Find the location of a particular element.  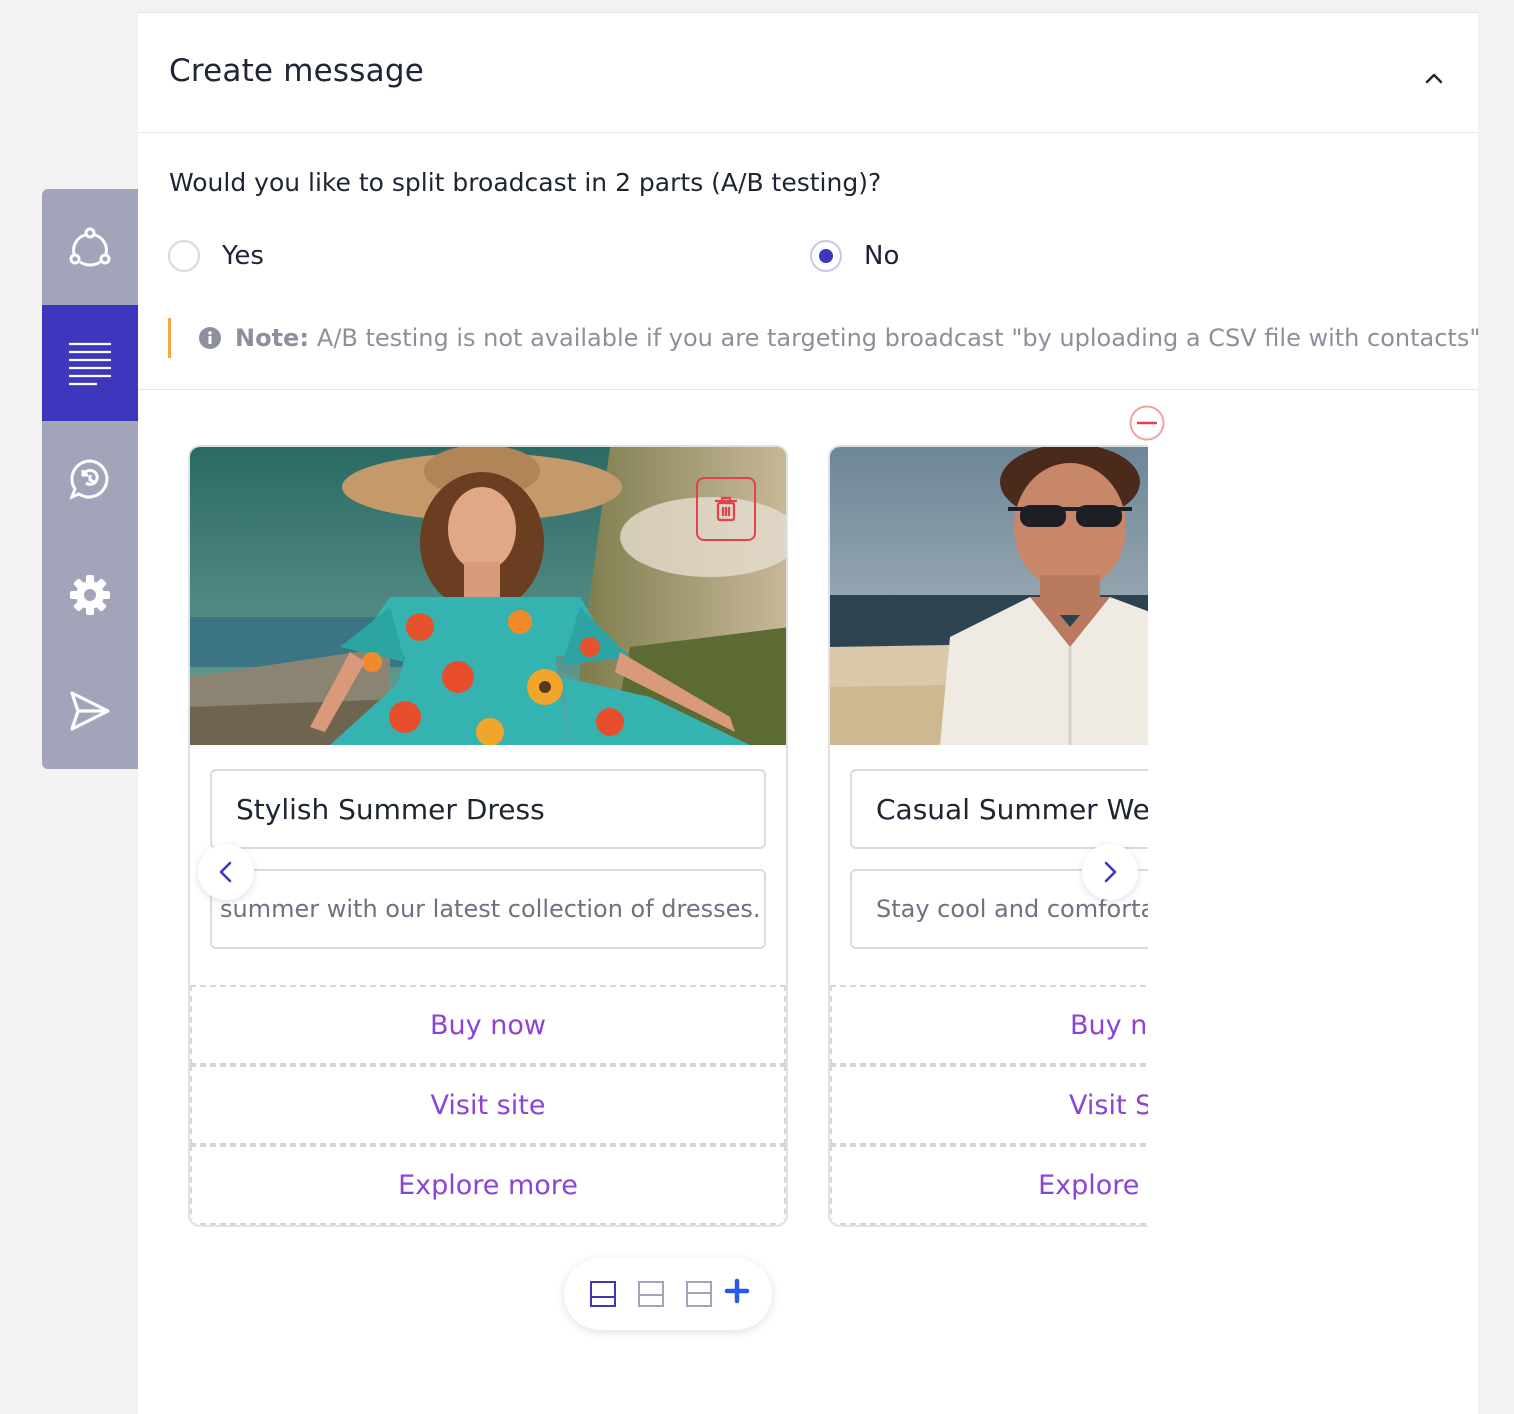

whatsapp-icon is located at coordinates (89, 479).